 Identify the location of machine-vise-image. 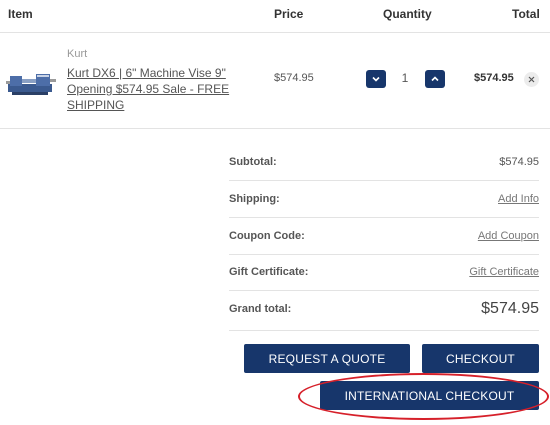
(31, 84).